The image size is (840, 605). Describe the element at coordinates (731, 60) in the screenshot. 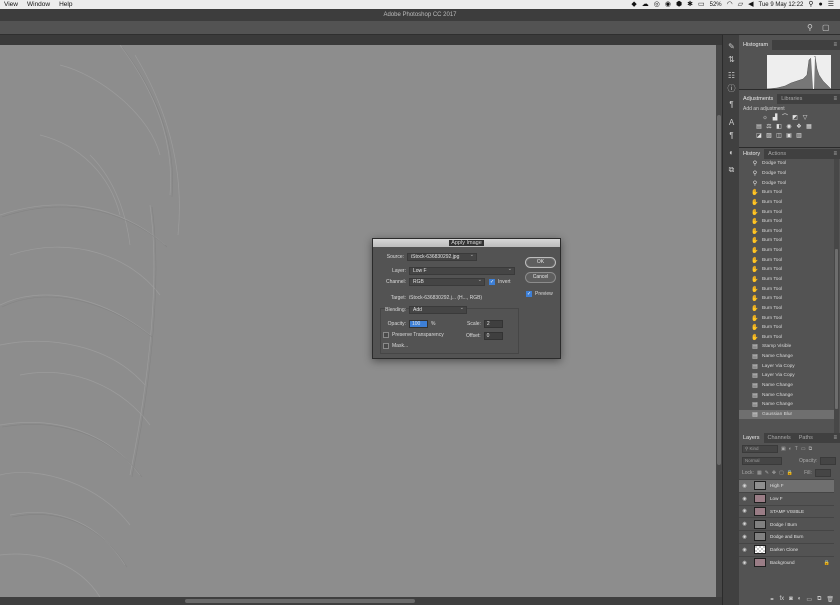

I see `properties-icon: ⇅` at that location.